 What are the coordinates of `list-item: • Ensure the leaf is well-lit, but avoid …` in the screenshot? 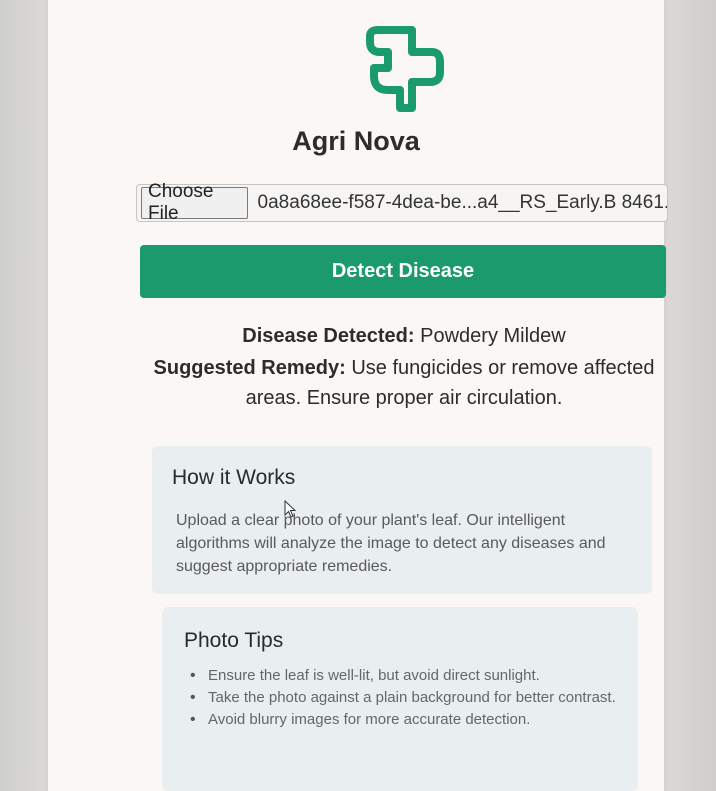 It's located at (365, 675).